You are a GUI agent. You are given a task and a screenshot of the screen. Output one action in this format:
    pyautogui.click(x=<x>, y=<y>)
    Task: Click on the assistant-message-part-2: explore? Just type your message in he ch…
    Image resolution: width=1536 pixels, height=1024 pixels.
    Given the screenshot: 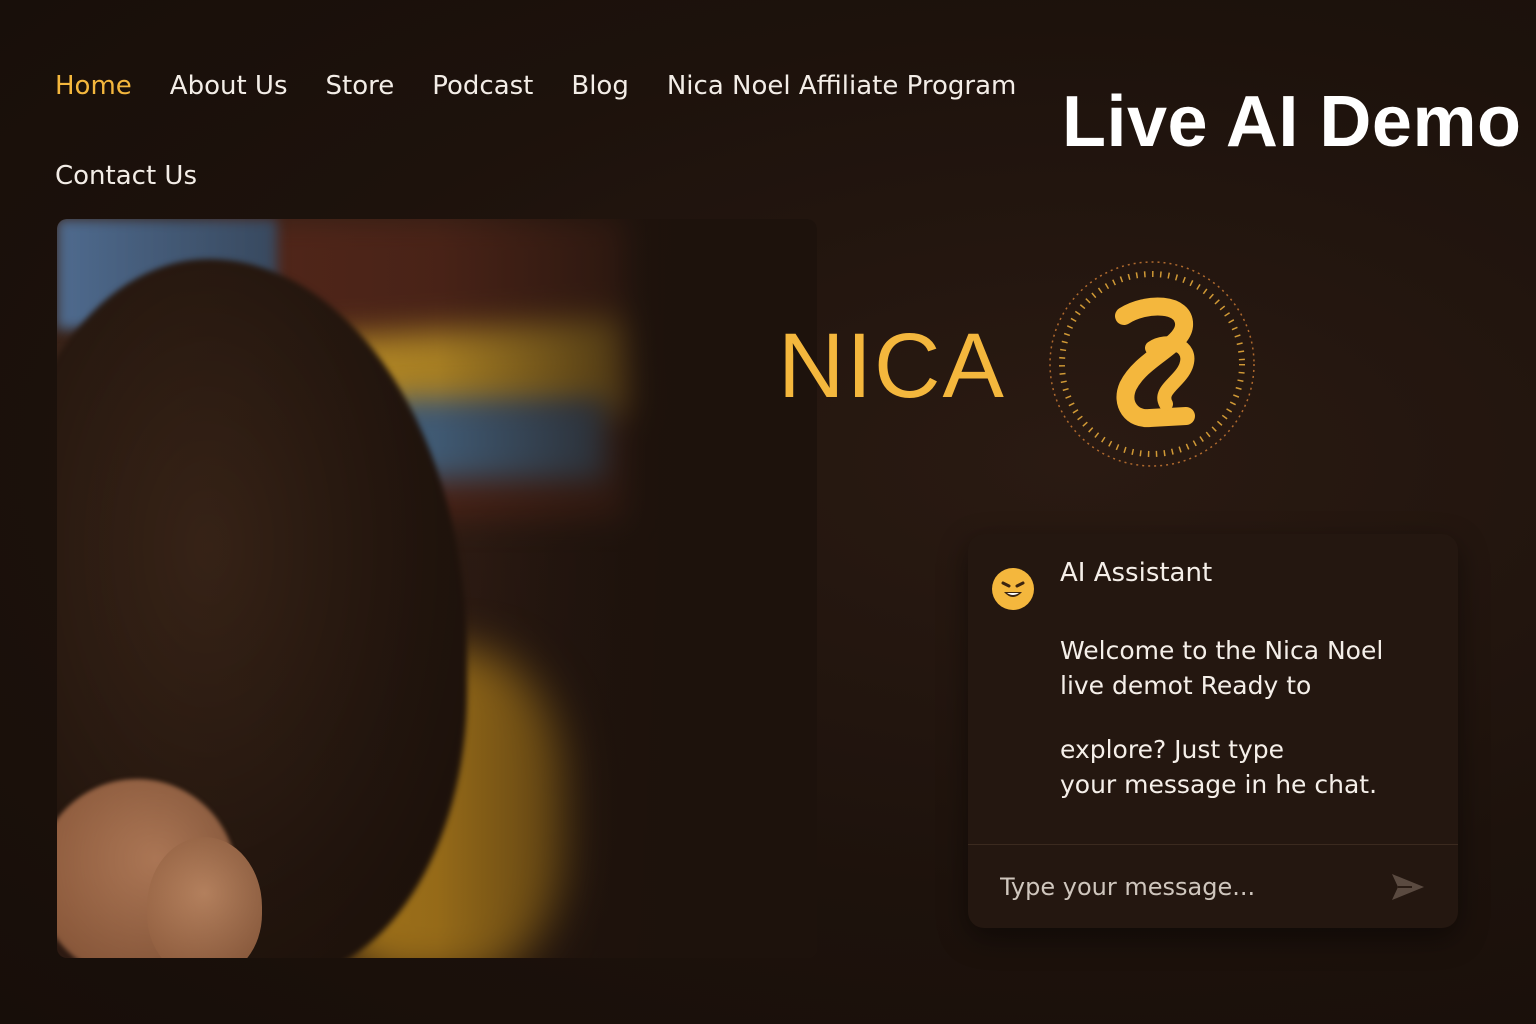 What is the action you would take?
    pyautogui.click(x=1218, y=767)
    